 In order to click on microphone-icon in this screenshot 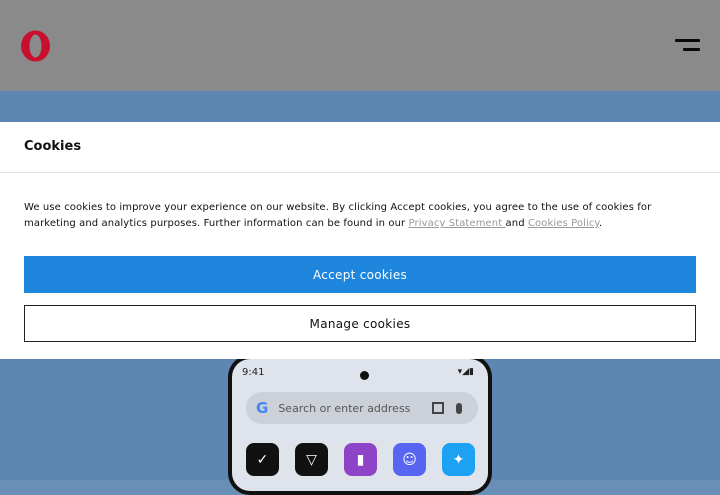, I will do `click(459, 408)`.